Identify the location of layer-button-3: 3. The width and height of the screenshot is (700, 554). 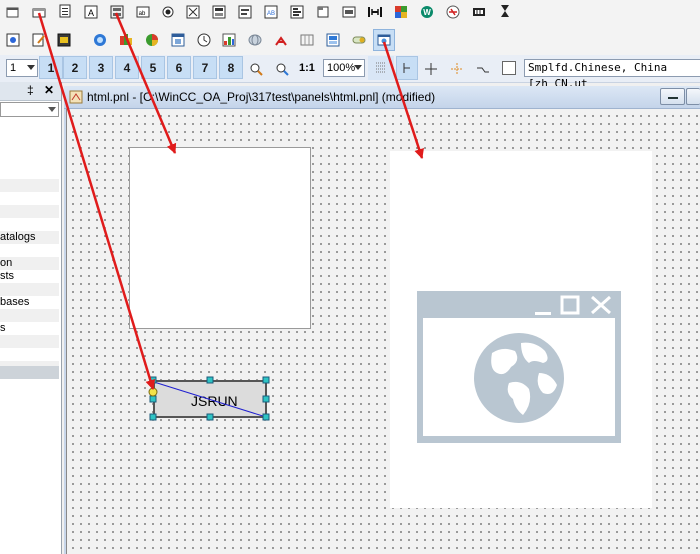
(101, 67).